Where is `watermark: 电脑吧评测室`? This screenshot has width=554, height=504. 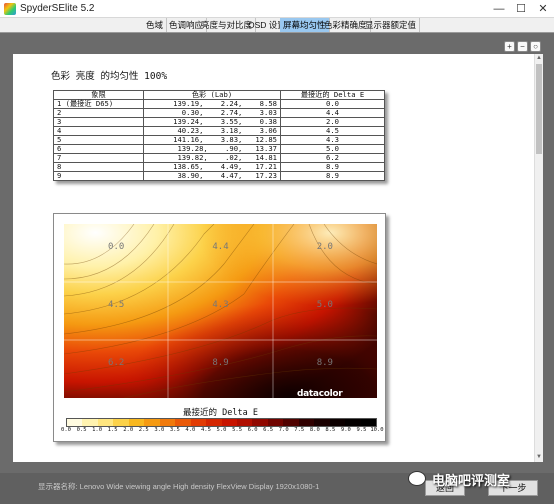 watermark: 电脑吧评测室 is located at coordinates (471, 481).